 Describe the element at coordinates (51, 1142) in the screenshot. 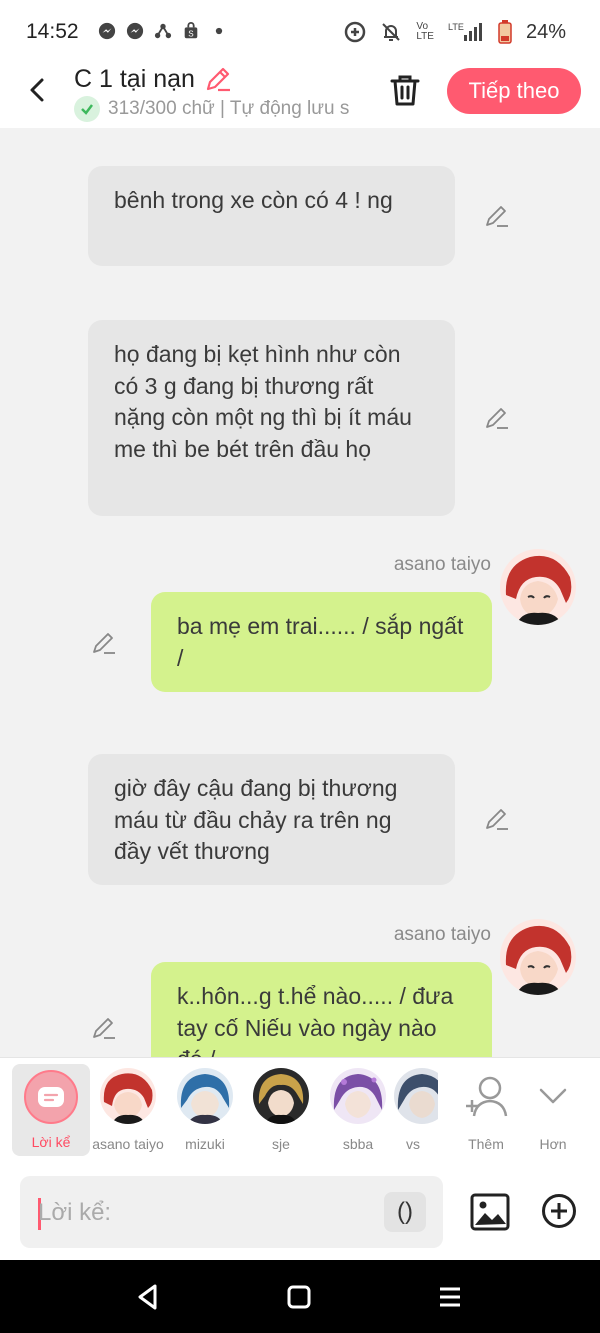

I see `narration-label: Lời kể` at that location.